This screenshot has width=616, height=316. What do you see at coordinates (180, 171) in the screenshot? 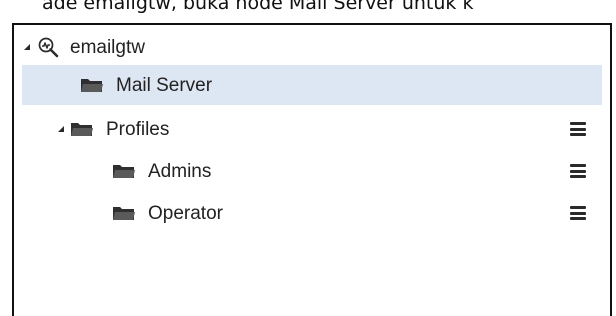
I see `tree-item-label: Admins` at bounding box center [180, 171].